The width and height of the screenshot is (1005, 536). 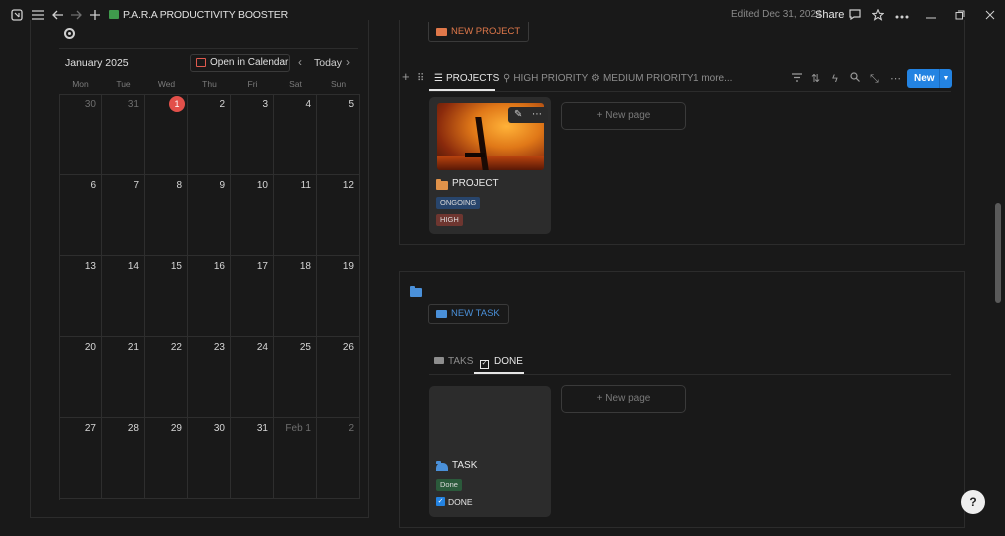 I want to click on day-number: 13, so click(x=90, y=266).